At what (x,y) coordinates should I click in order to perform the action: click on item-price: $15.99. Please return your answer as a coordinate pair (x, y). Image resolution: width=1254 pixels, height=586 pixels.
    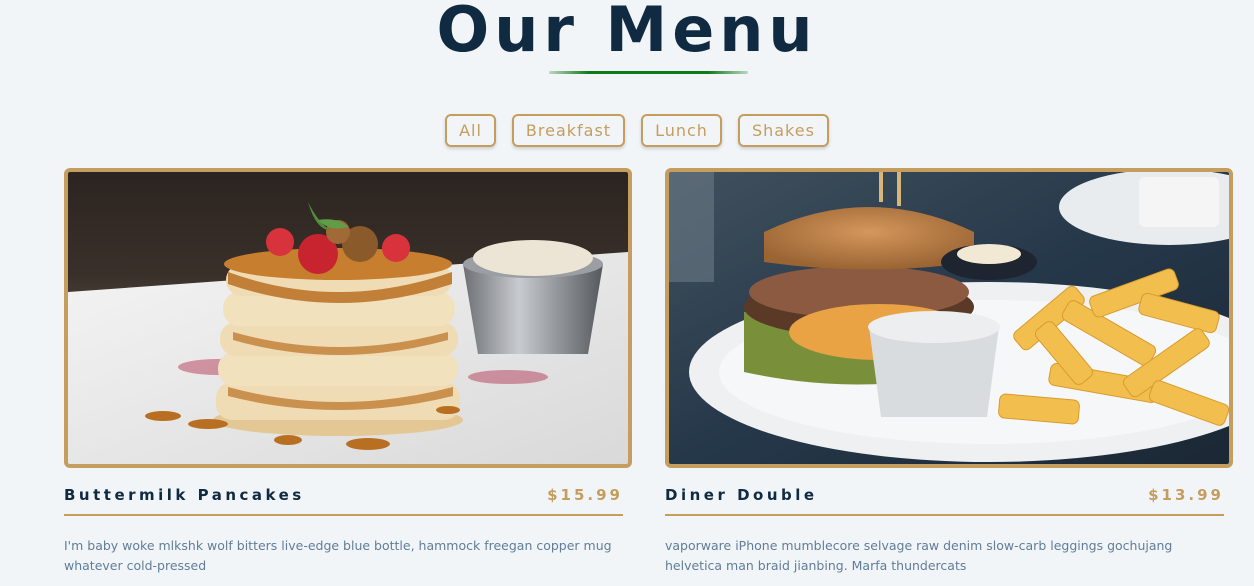
    Looking at the image, I should click on (585, 495).